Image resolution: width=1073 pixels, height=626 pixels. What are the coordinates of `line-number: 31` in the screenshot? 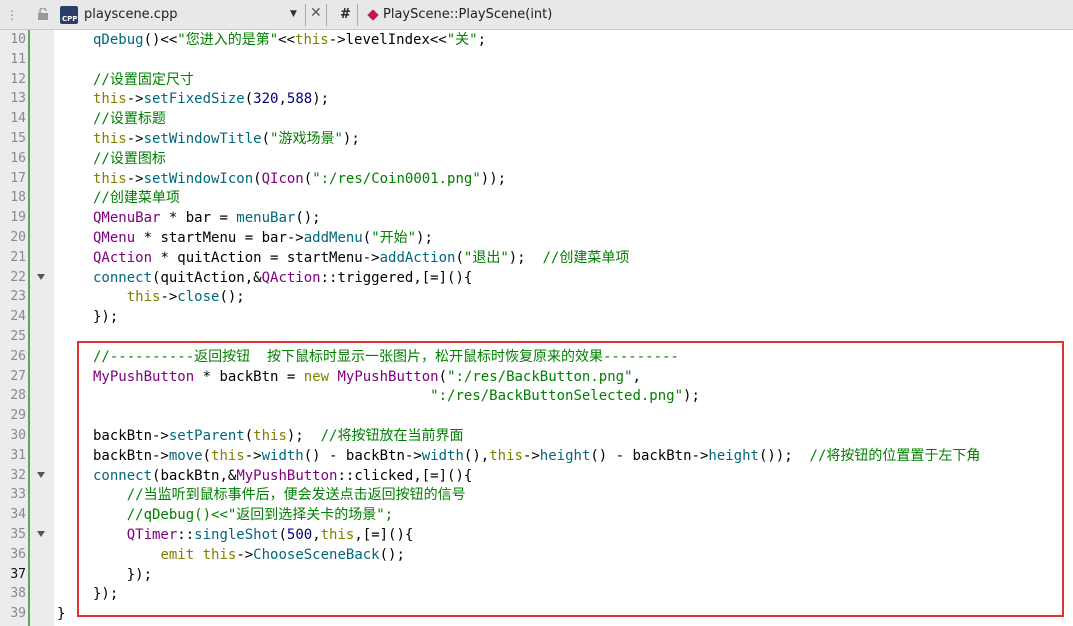 It's located at (18, 455).